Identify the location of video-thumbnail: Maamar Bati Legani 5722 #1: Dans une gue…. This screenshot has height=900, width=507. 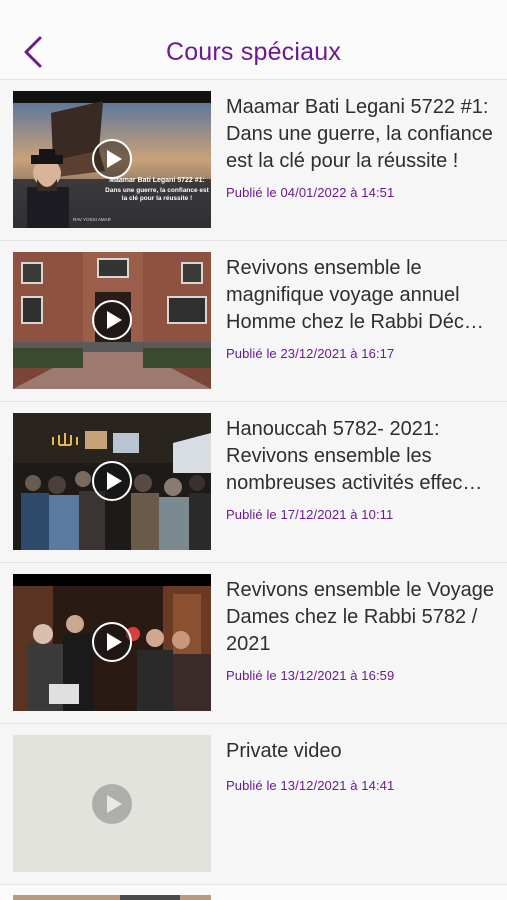
(112, 159).